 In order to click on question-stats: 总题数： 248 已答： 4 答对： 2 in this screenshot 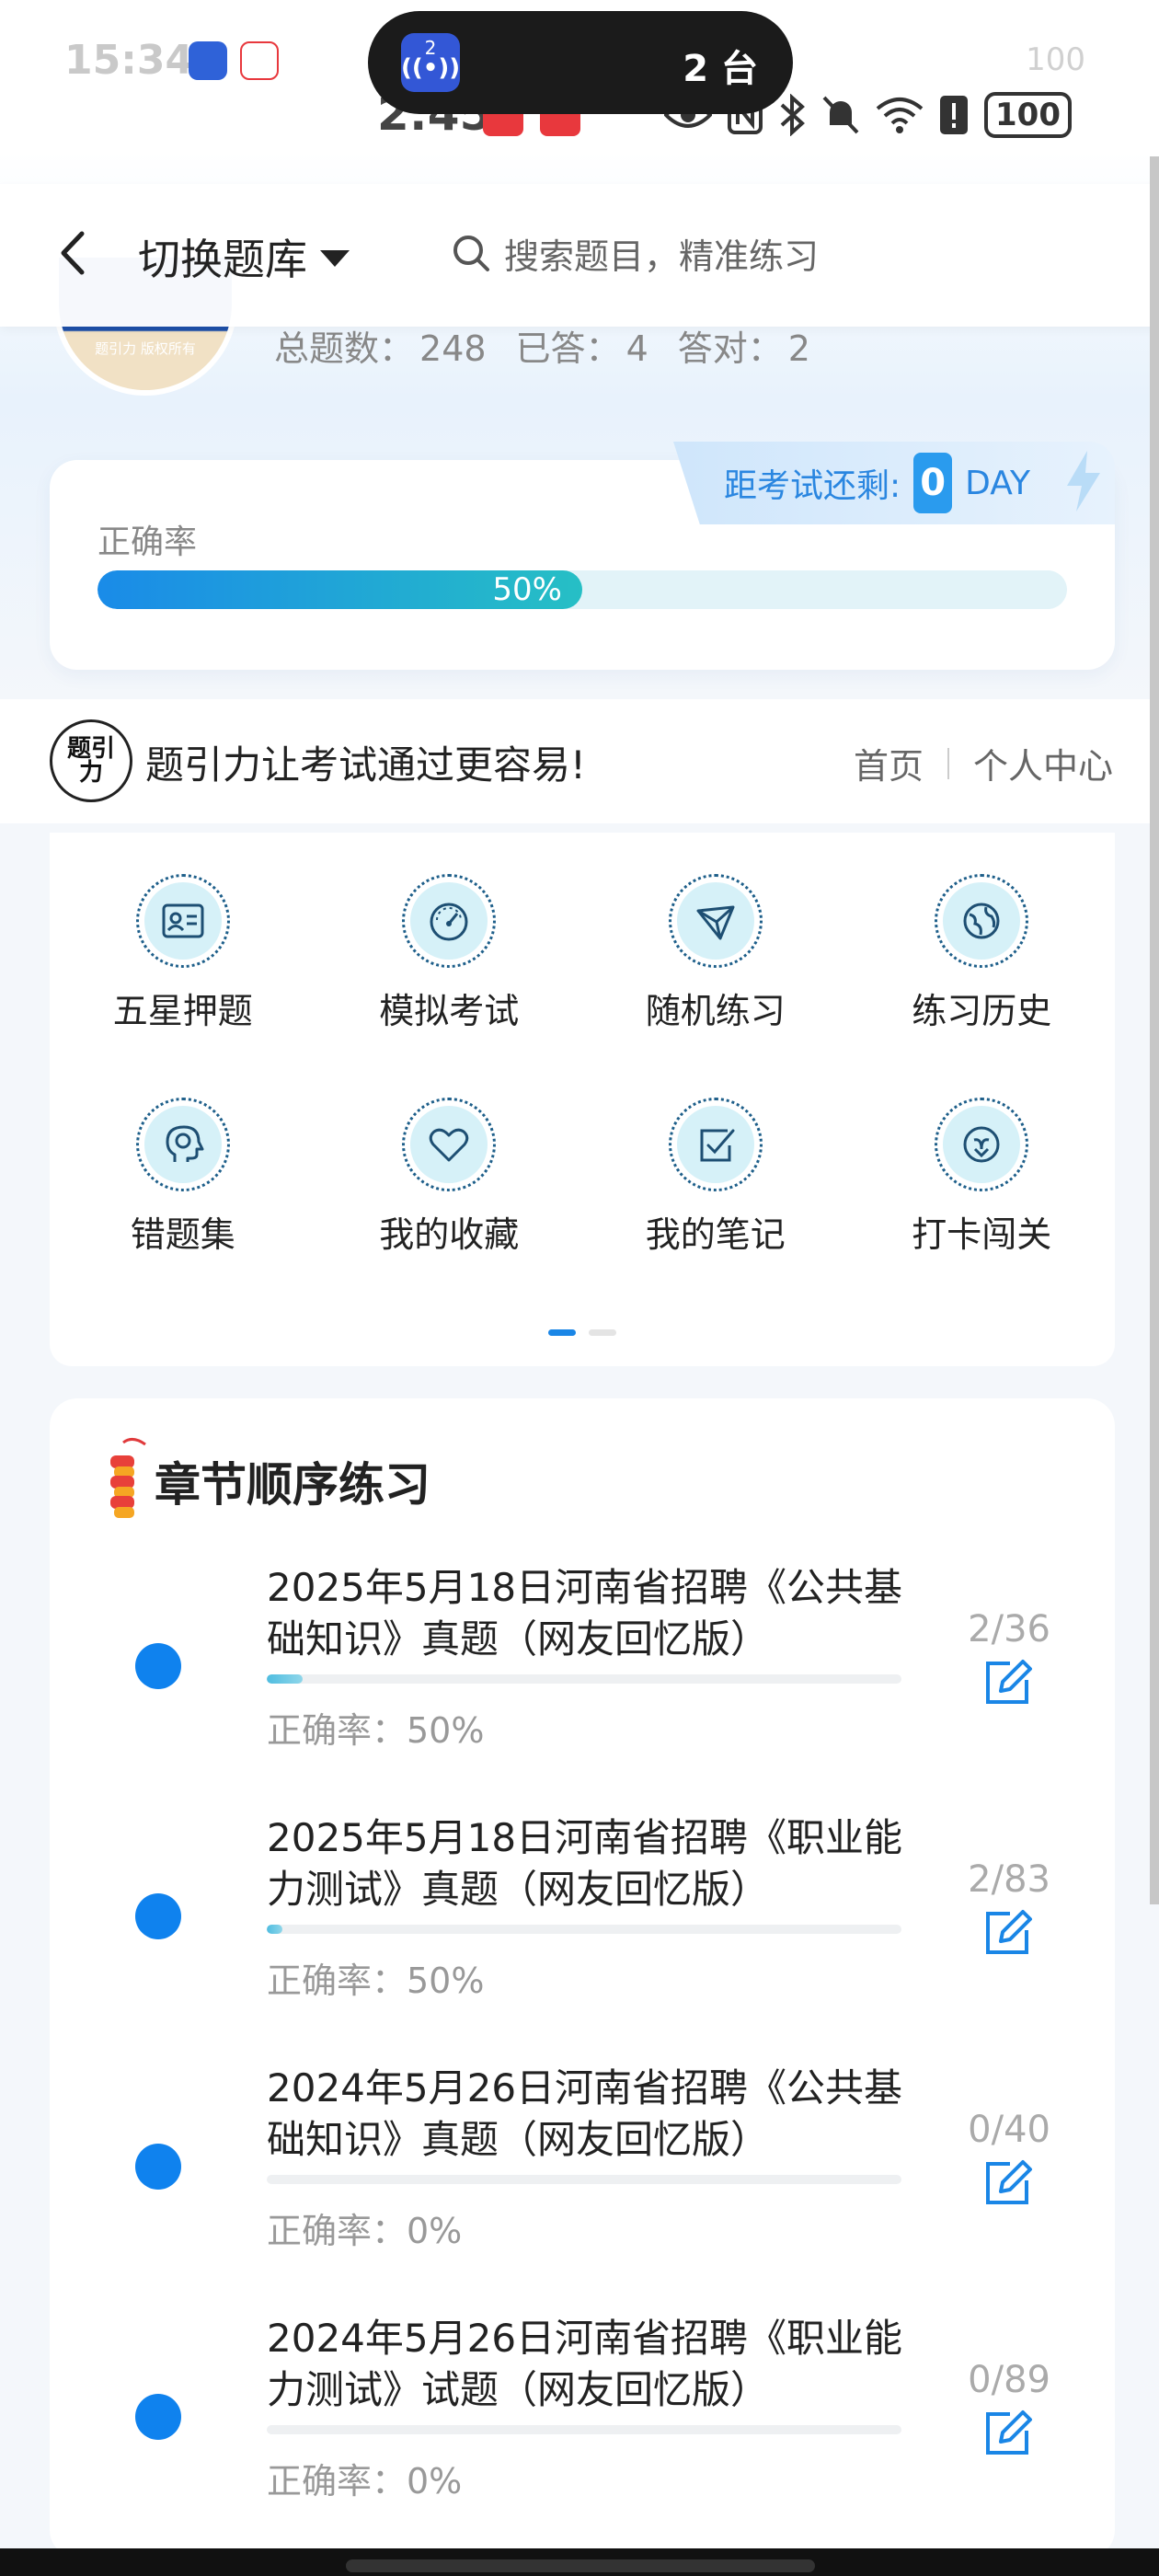, I will do `click(542, 345)`.